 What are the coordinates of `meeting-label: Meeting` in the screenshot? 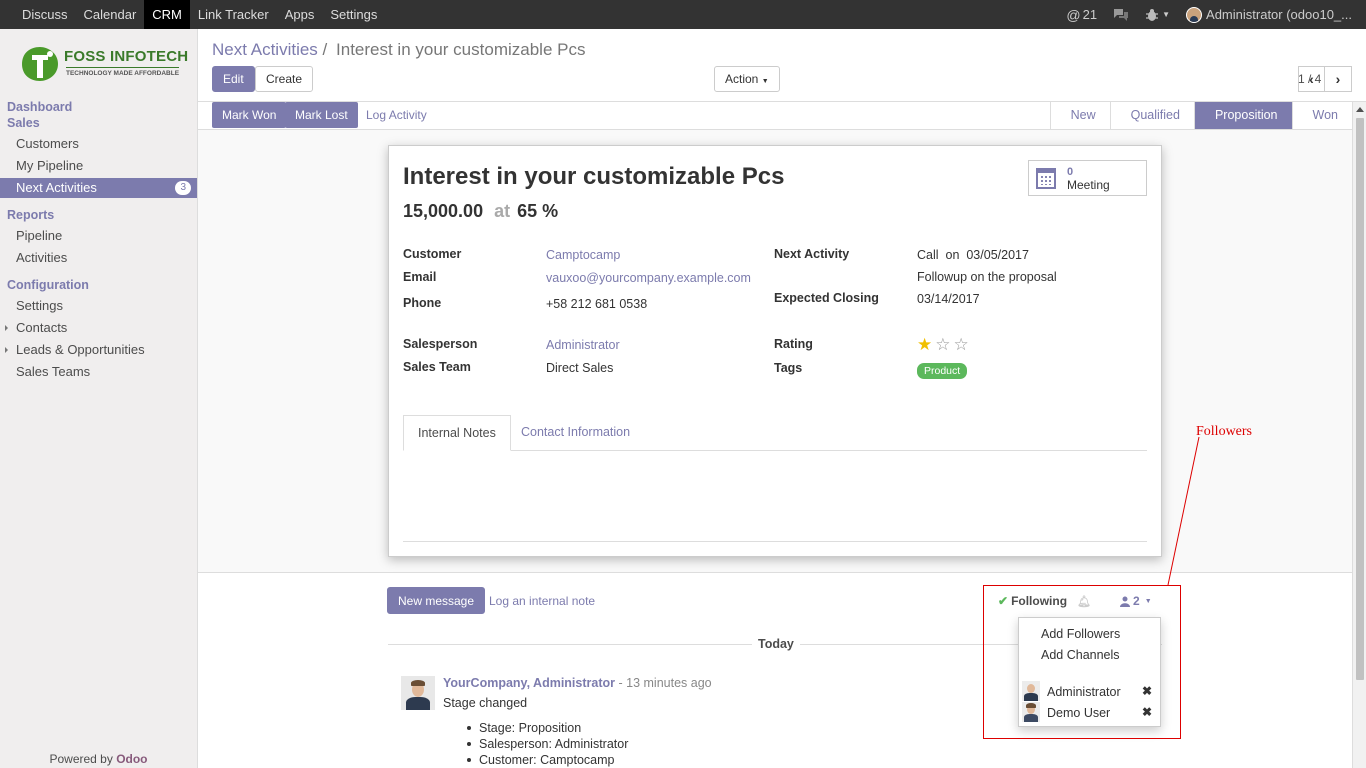 It's located at (1088, 185).